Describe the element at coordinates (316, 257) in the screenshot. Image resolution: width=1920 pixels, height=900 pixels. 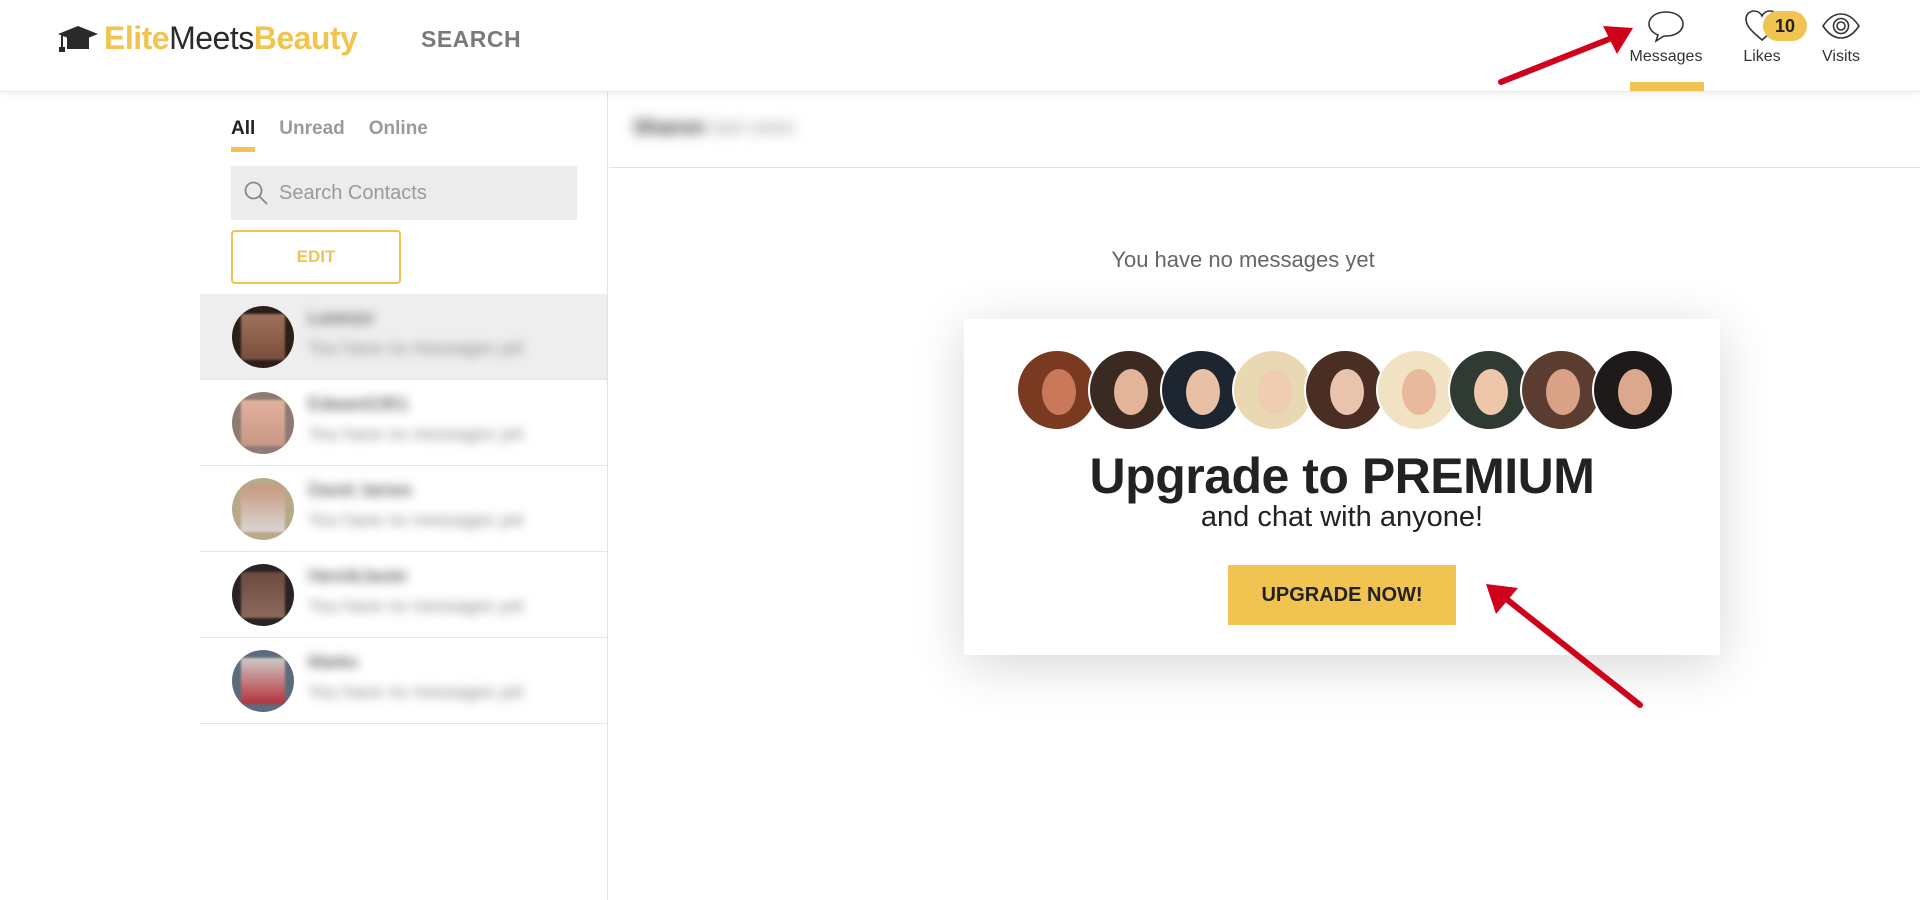
I see `edit-button: EDIT` at that location.